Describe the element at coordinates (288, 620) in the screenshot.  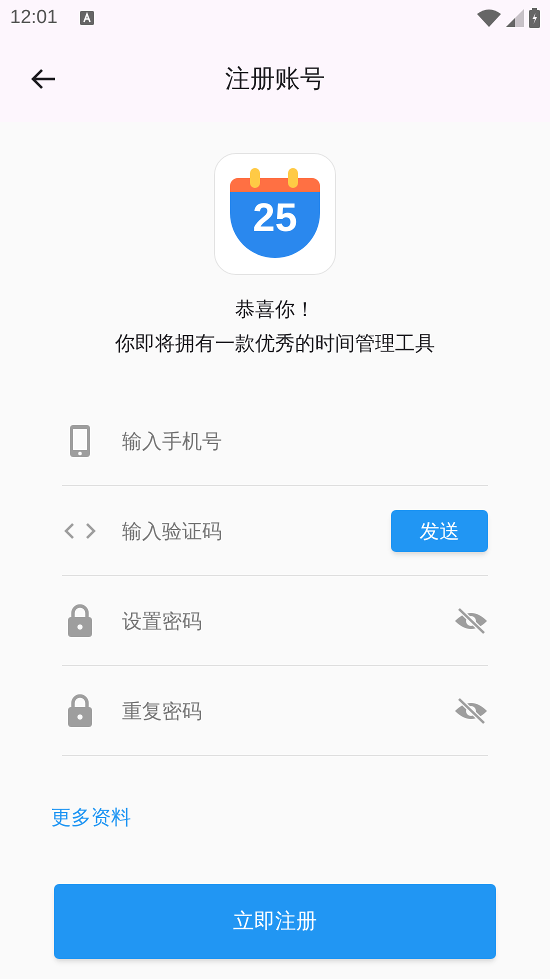
I see `password-field: 设置密码` at that location.